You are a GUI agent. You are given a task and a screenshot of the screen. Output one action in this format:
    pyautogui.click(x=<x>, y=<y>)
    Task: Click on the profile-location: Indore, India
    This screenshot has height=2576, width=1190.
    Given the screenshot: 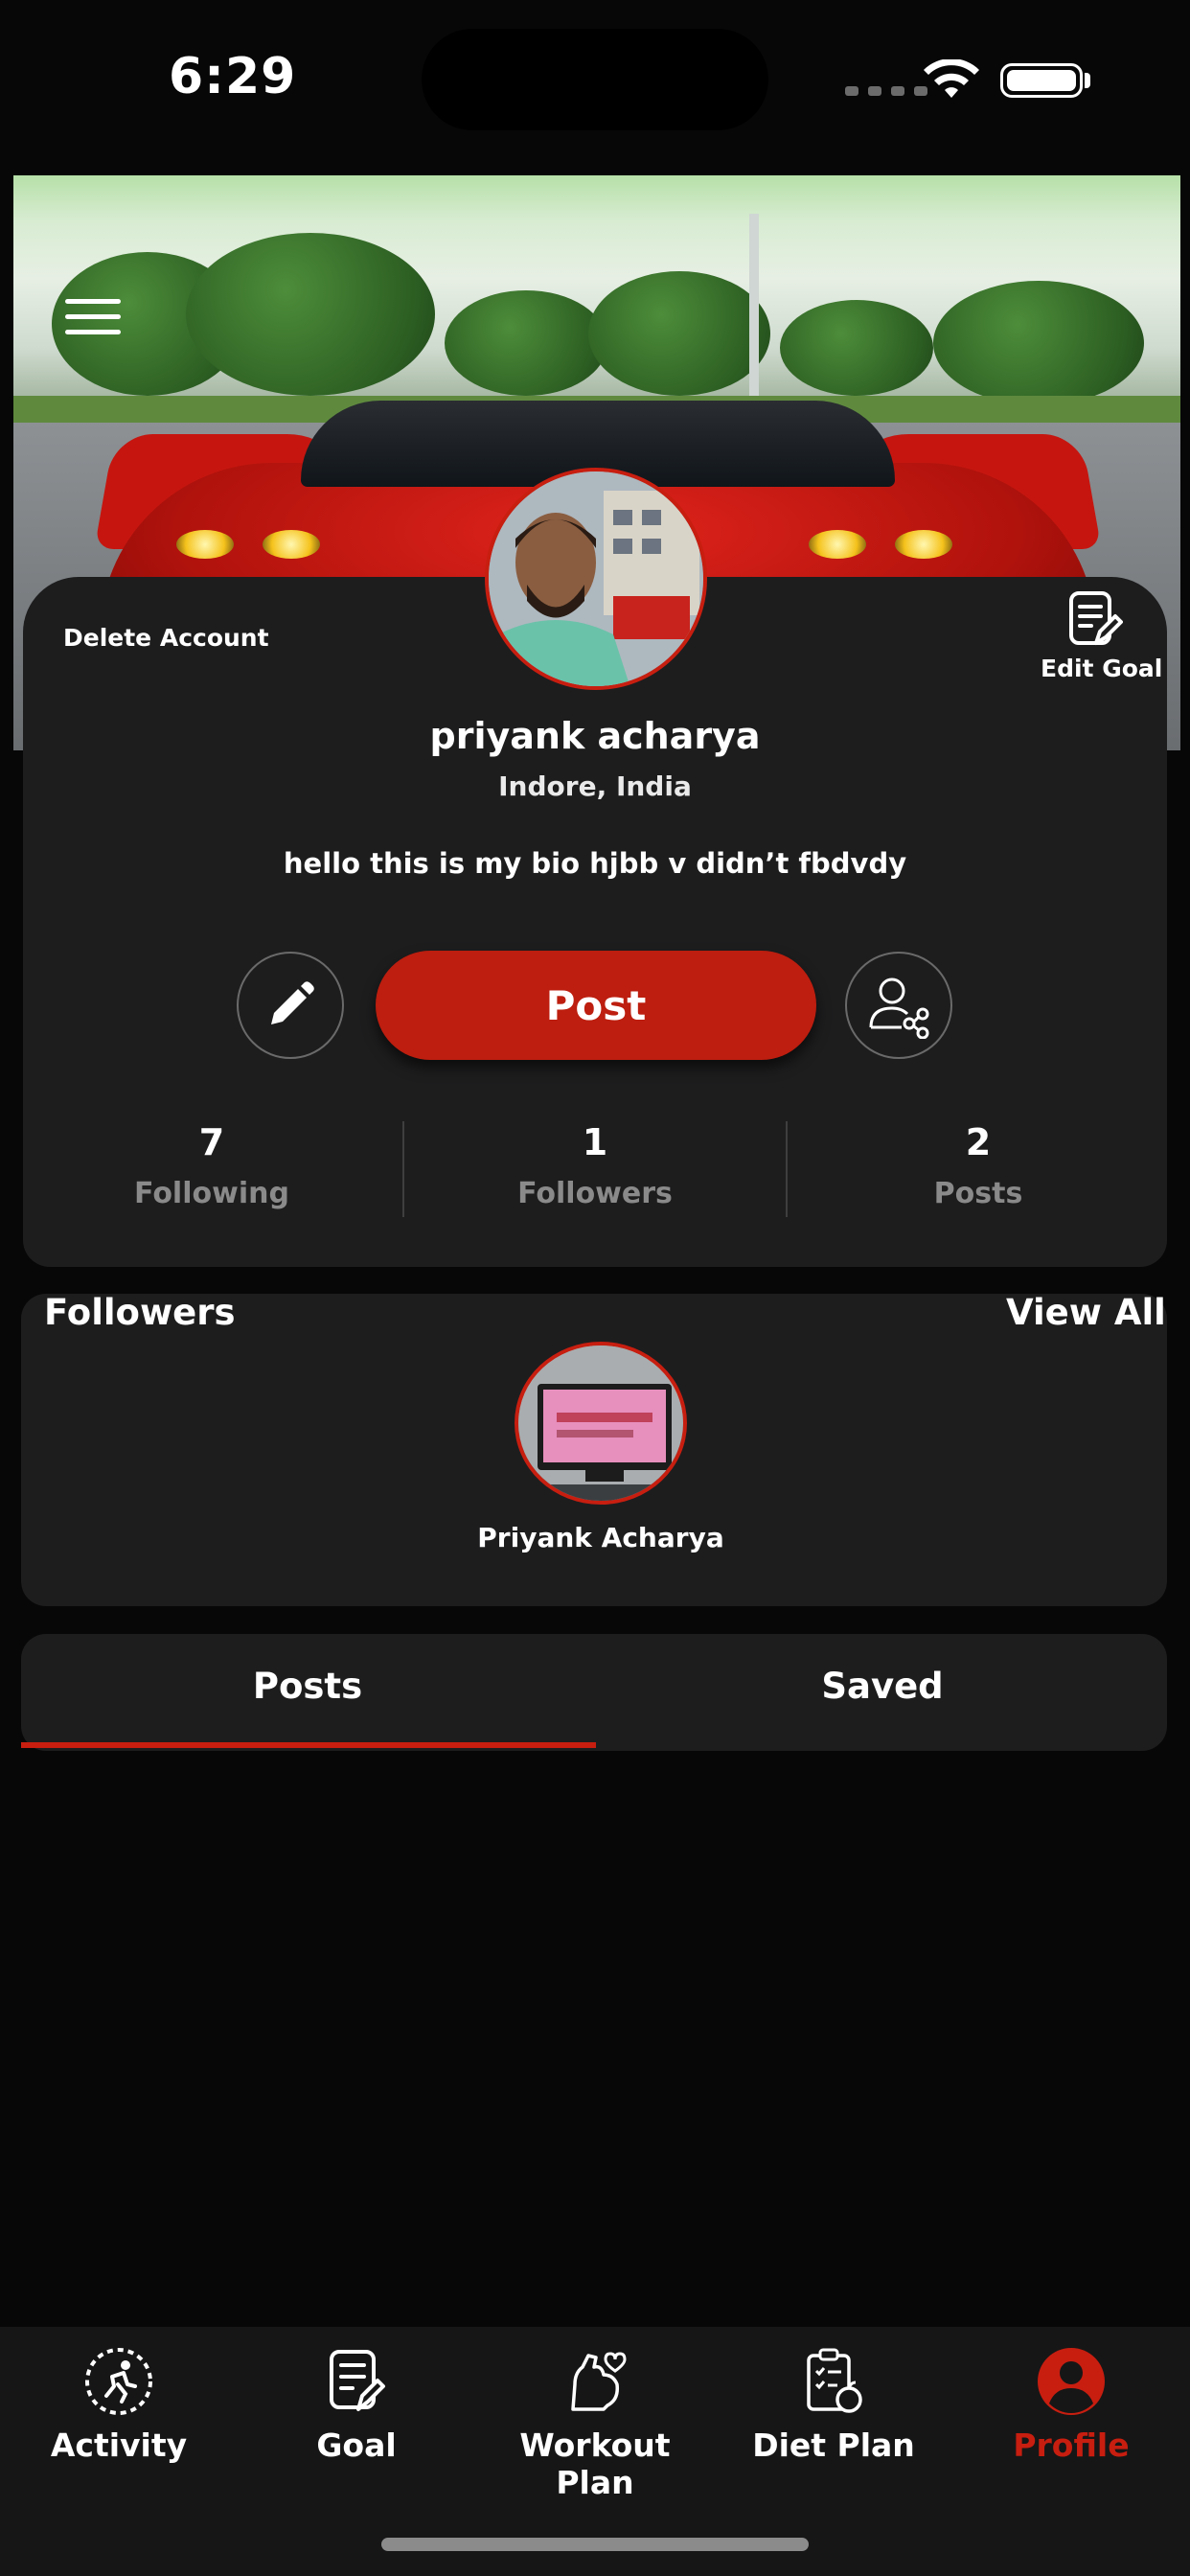 What is the action you would take?
    pyautogui.click(x=595, y=786)
    